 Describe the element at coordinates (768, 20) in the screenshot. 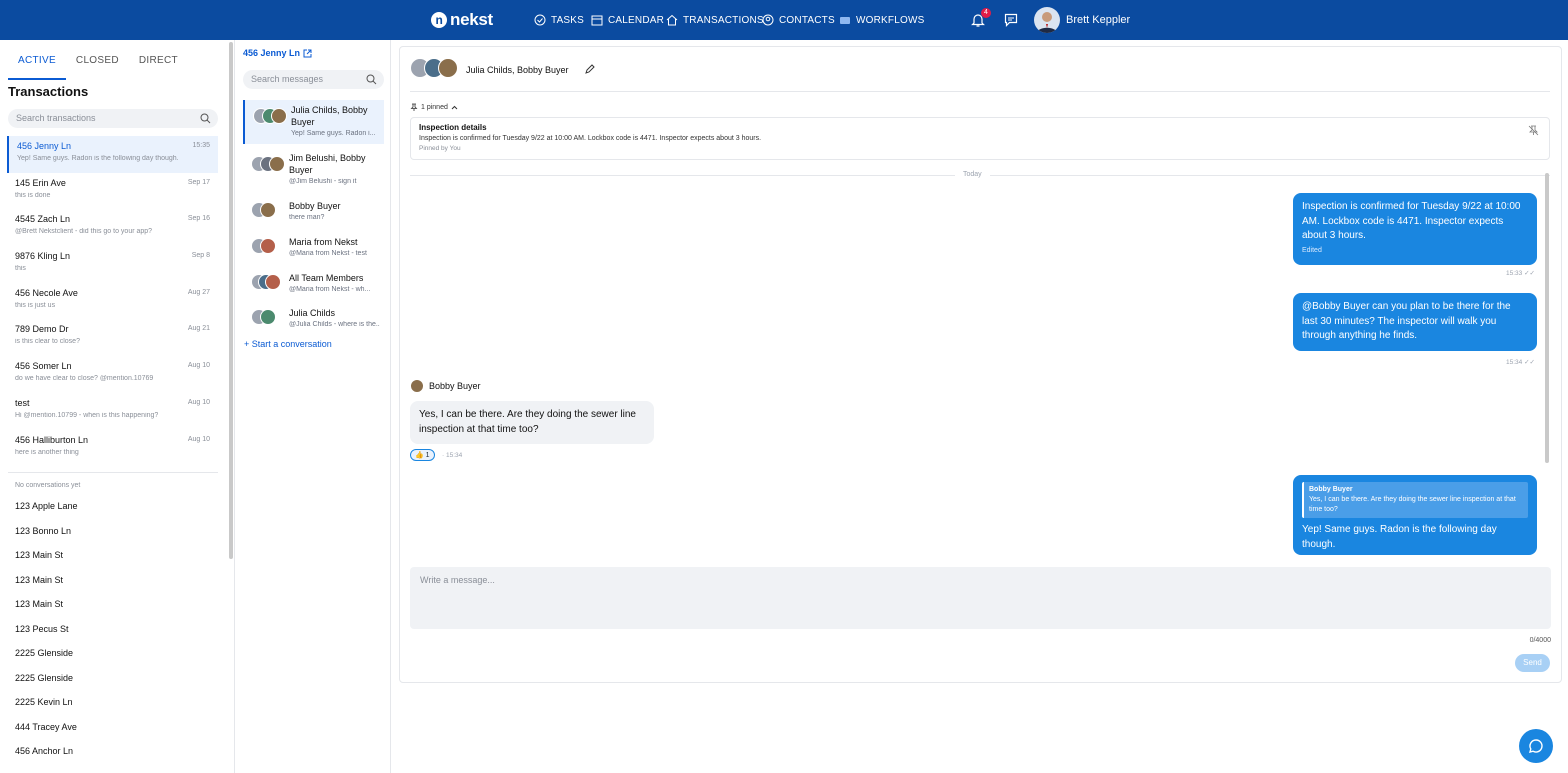

I see `contact-icon` at that location.